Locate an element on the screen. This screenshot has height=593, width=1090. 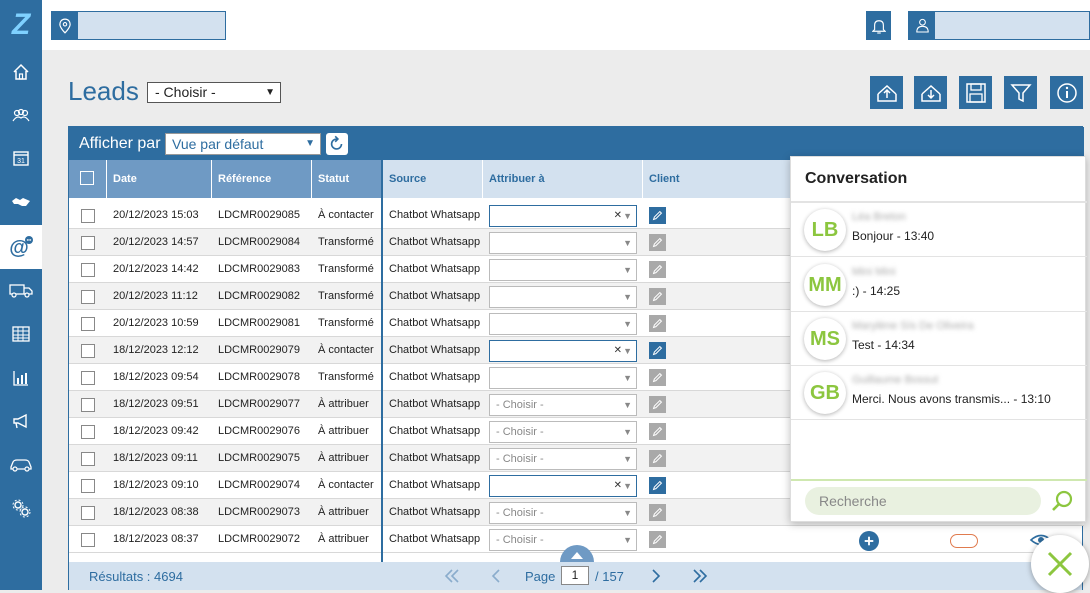
refresh-icon is located at coordinates (337, 144).